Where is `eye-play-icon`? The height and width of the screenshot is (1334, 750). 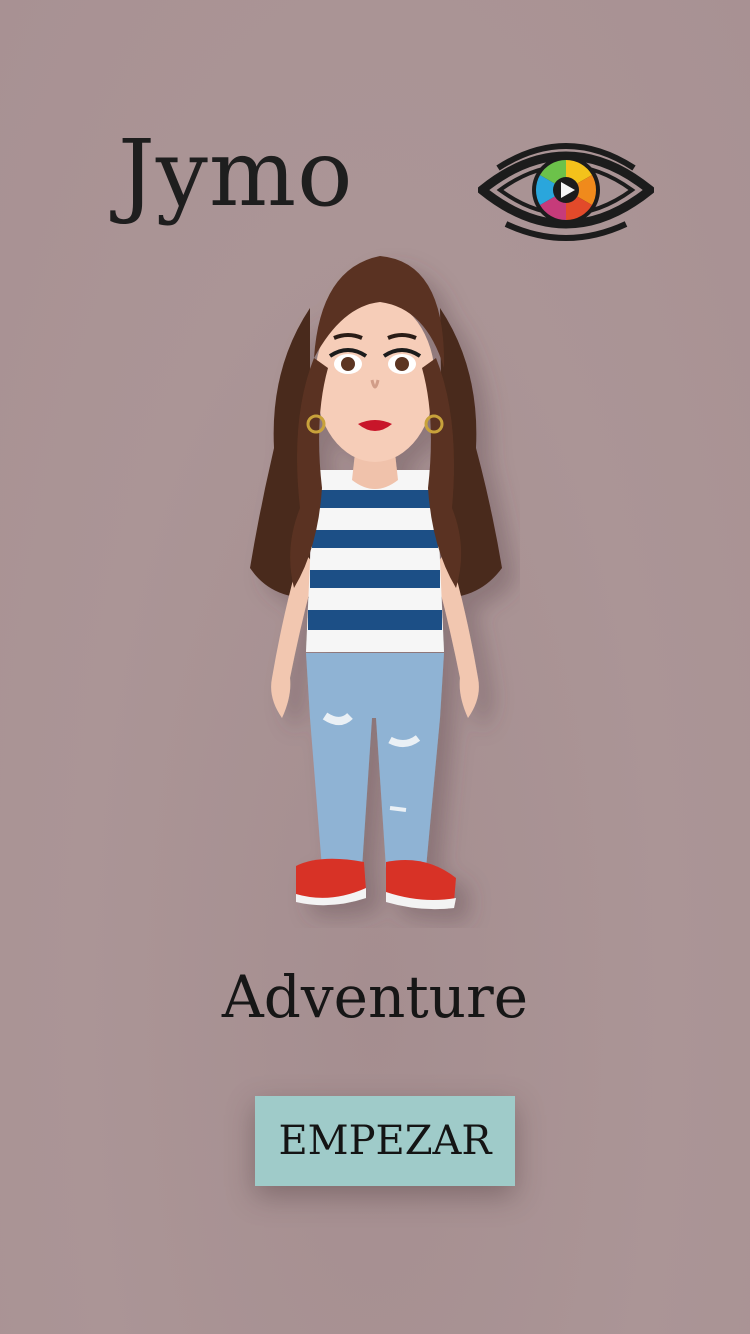
eye-play-icon is located at coordinates (566, 192).